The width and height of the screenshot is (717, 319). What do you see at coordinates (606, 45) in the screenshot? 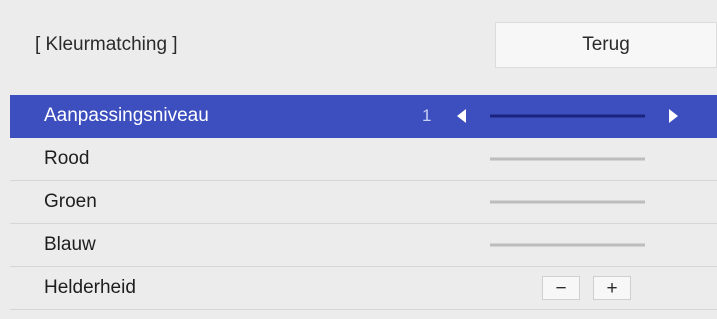
I see `back-button: Terug` at bounding box center [606, 45].